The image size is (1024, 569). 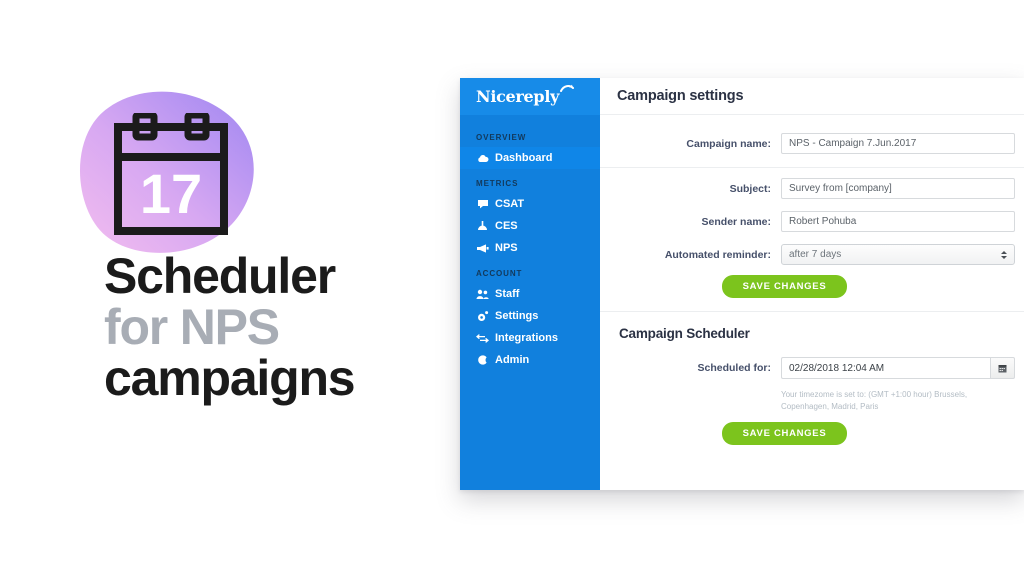 What do you see at coordinates (497, 183) in the screenshot?
I see `sidebar-section-metrics: METRICS` at bounding box center [497, 183].